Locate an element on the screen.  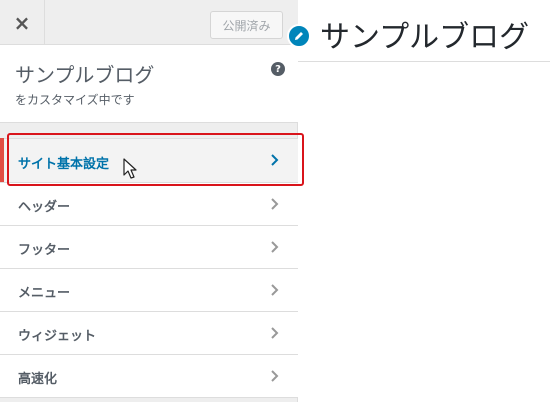
section-menus: メニュー is located at coordinates (149, 290).